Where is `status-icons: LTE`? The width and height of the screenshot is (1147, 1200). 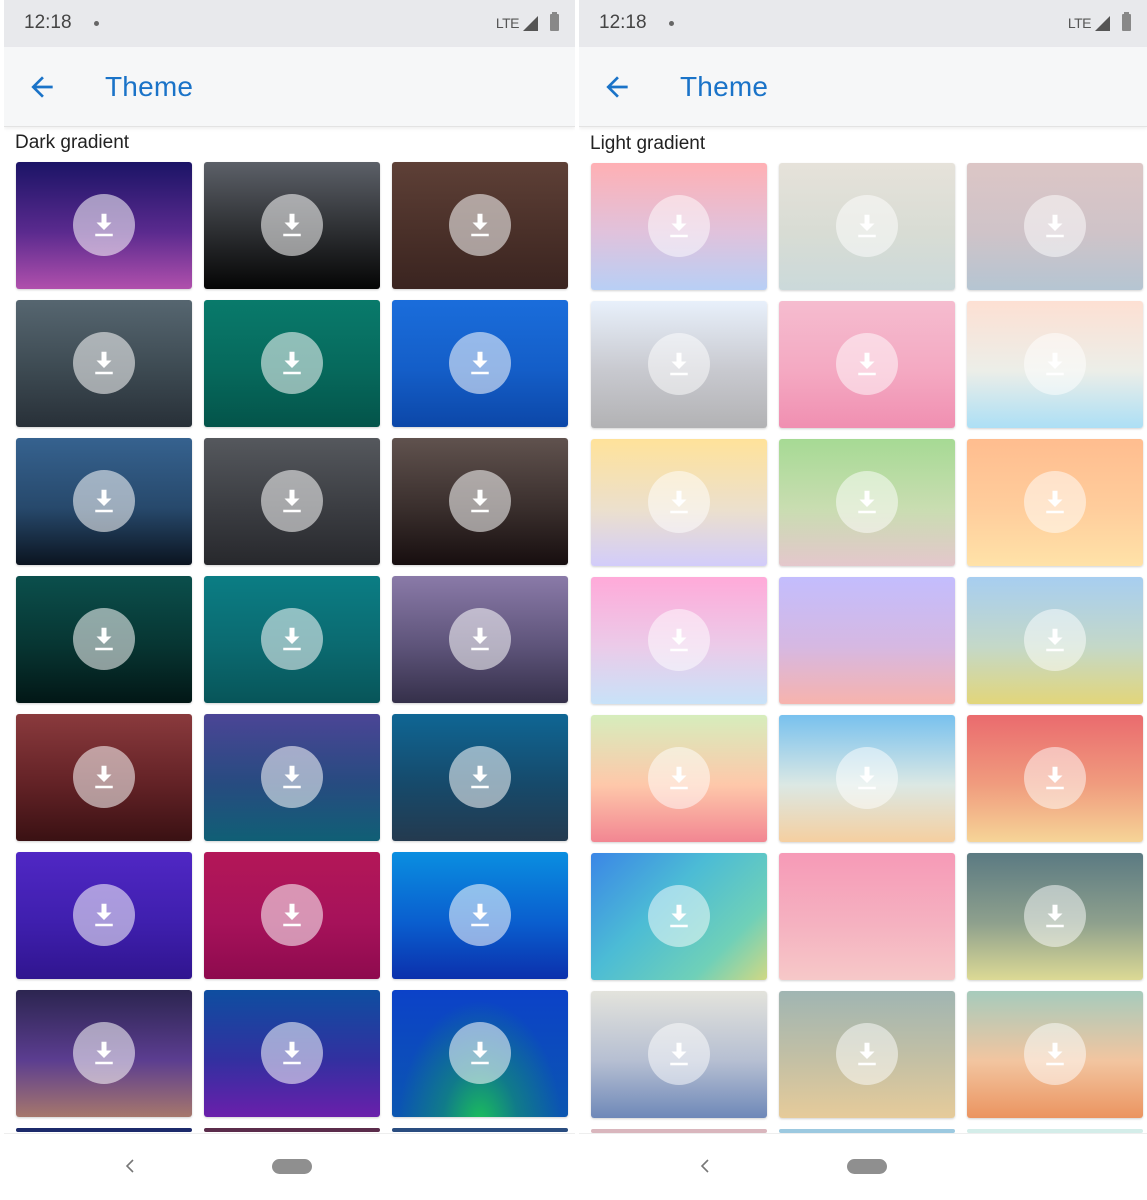 status-icons: LTE is located at coordinates (527, 21).